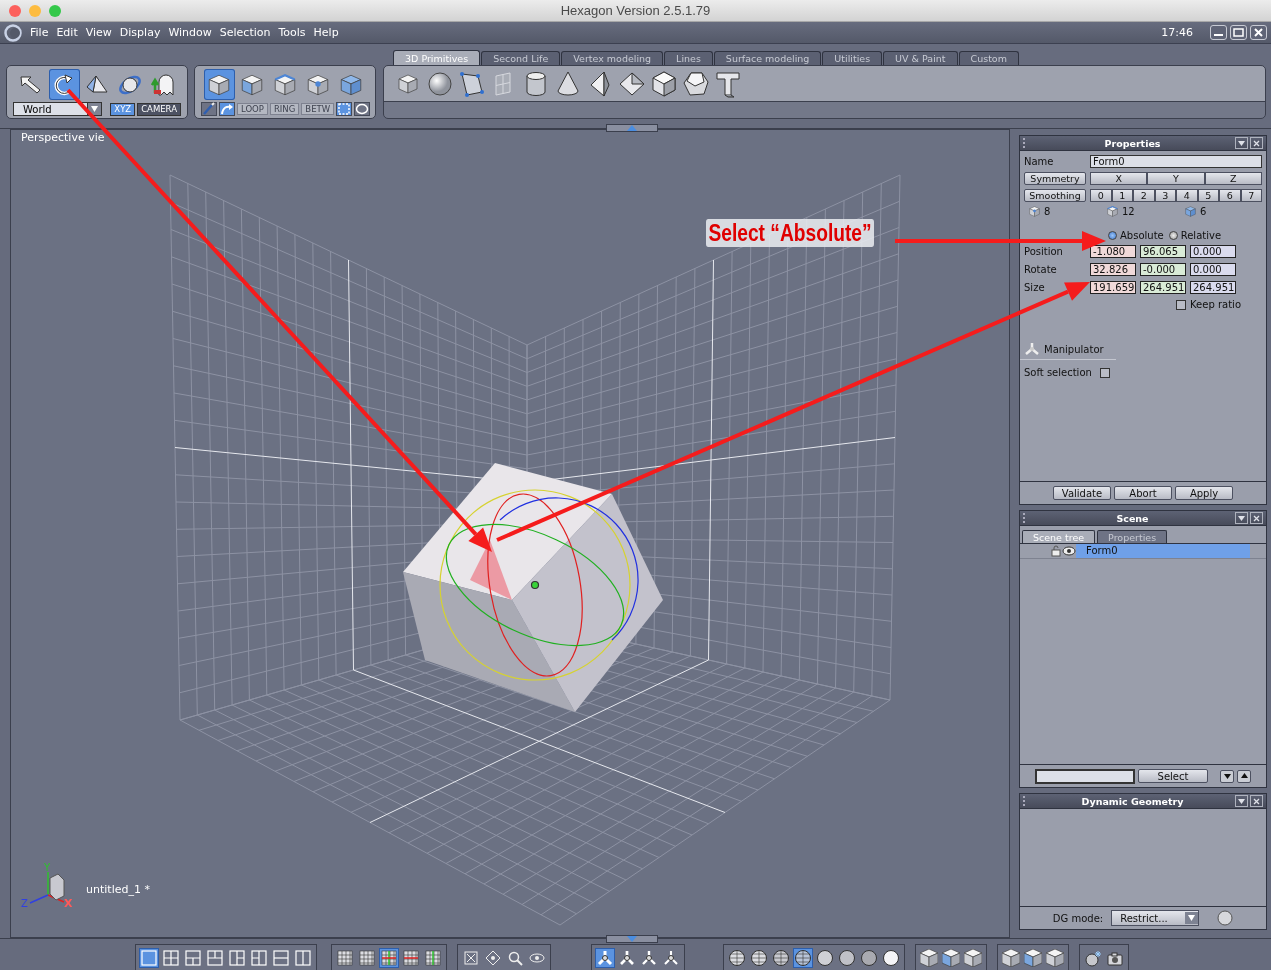 The height and width of the screenshot is (970, 1271). What do you see at coordinates (1143, 493) in the screenshot?
I see `action-button: Abort` at bounding box center [1143, 493].